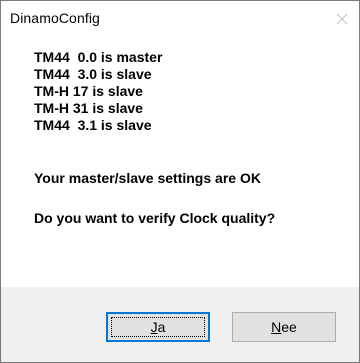 Image resolution: width=360 pixels, height=363 pixels. Describe the element at coordinates (88, 108) in the screenshot. I see `device-line: TM-H 31 is slave` at that location.